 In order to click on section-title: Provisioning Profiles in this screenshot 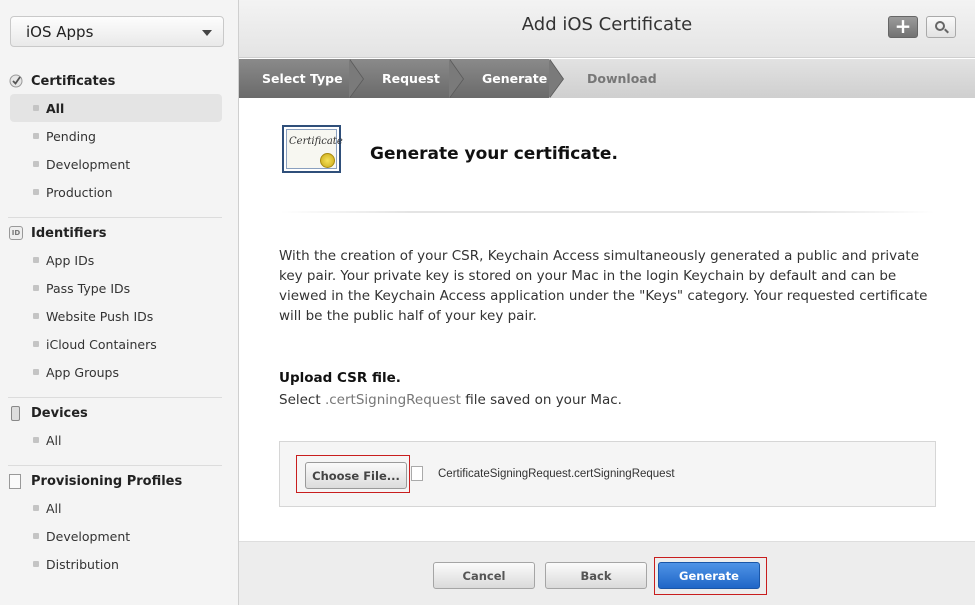, I will do `click(107, 481)`.